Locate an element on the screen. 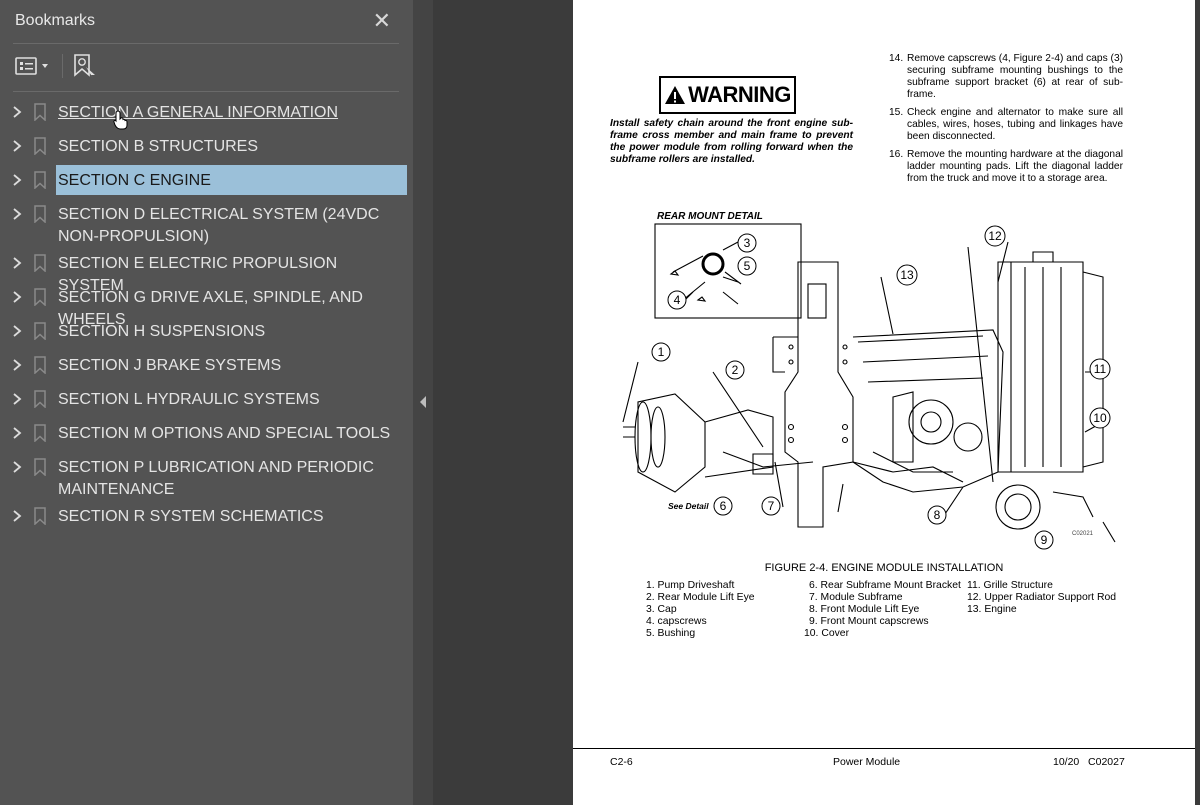 The image size is (1200, 805). bookmark-item: SECTION H SUSPENSIONS is located at coordinates (206, 331).